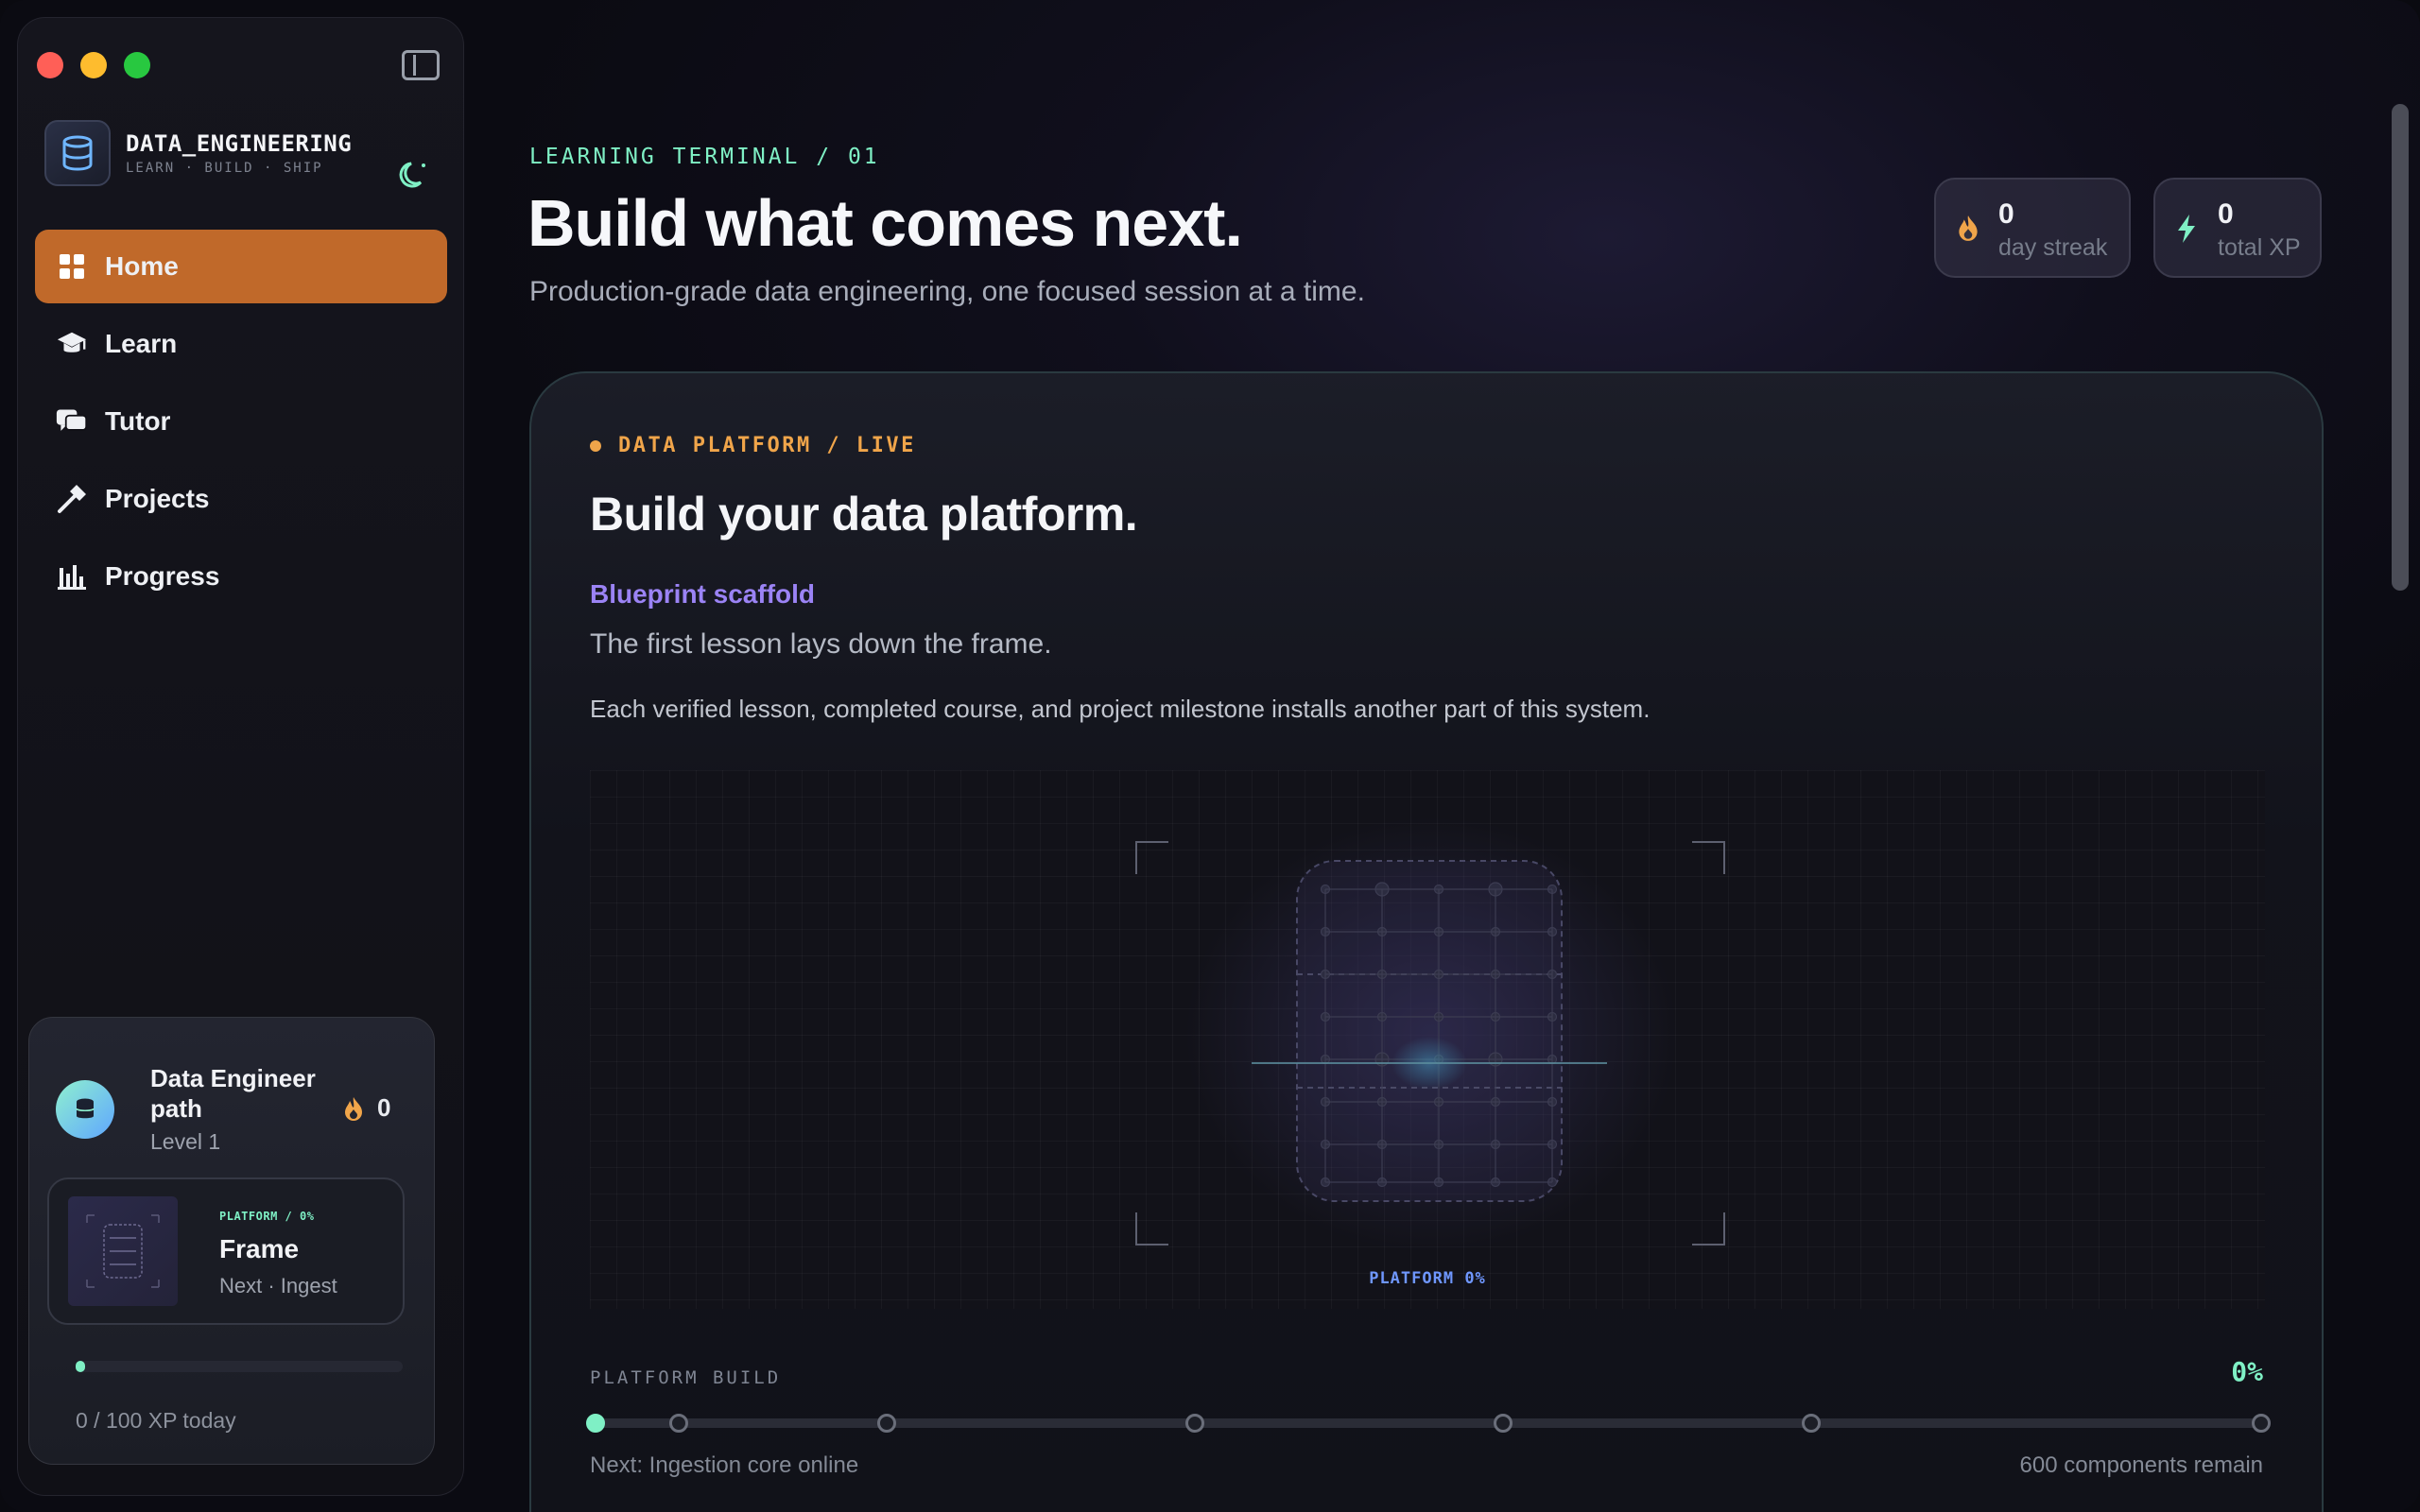 The height and width of the screenshot is (1512, 2420). What do you see at coordinates (77, 153) in the screenshot?
I see `database-icon` at bounding box center [77, 153].